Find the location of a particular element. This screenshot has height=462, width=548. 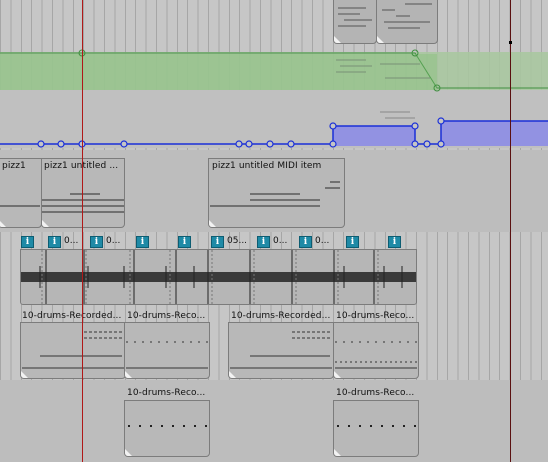

play-cursor is located at coordinates (510, 231).